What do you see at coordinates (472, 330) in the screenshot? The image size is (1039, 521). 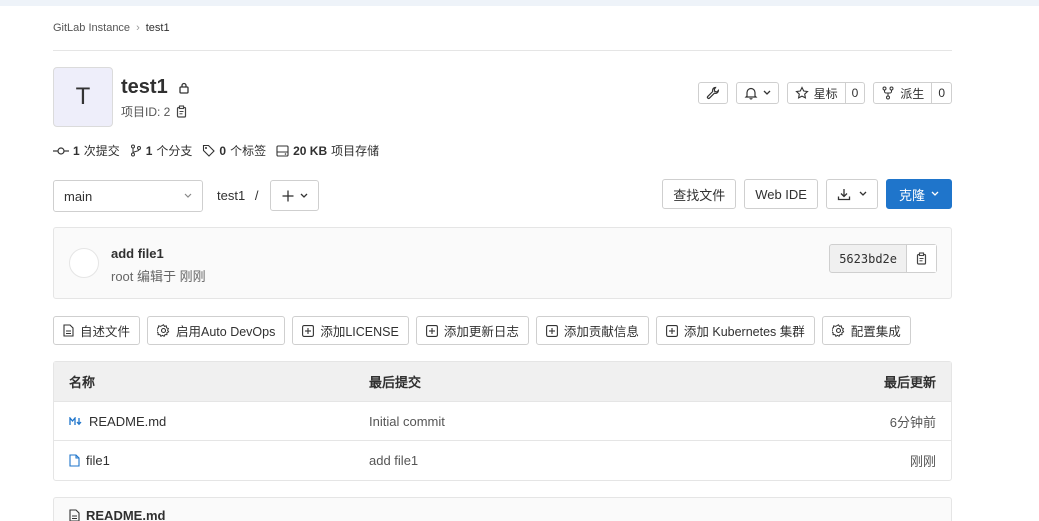 I see `add-changelog-button: 添加更新日志` at bounding box center [472, 330].